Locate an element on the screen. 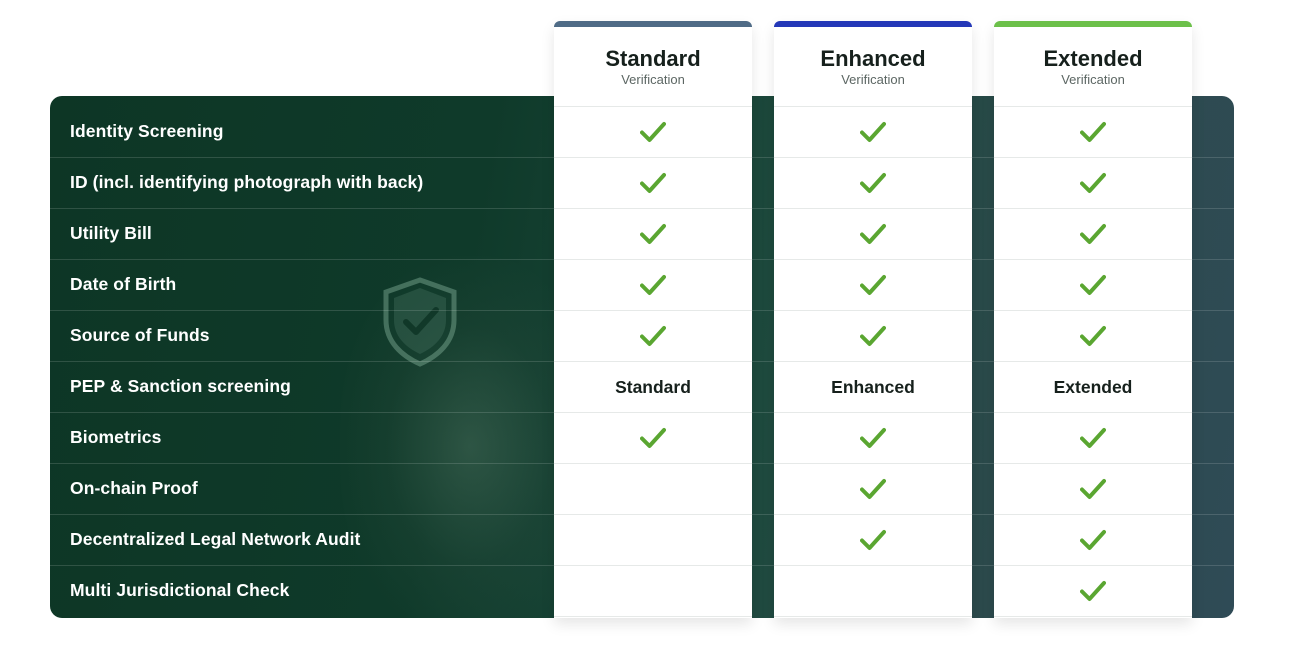  plan-cell-text: Extended is located at coordinates (1093, 386).